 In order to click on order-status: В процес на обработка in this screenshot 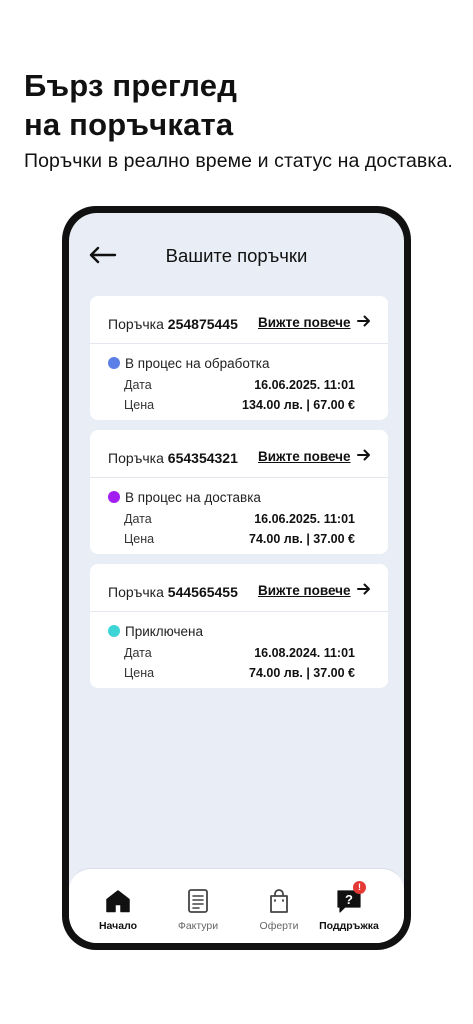, I will do `click(197, 363)`.